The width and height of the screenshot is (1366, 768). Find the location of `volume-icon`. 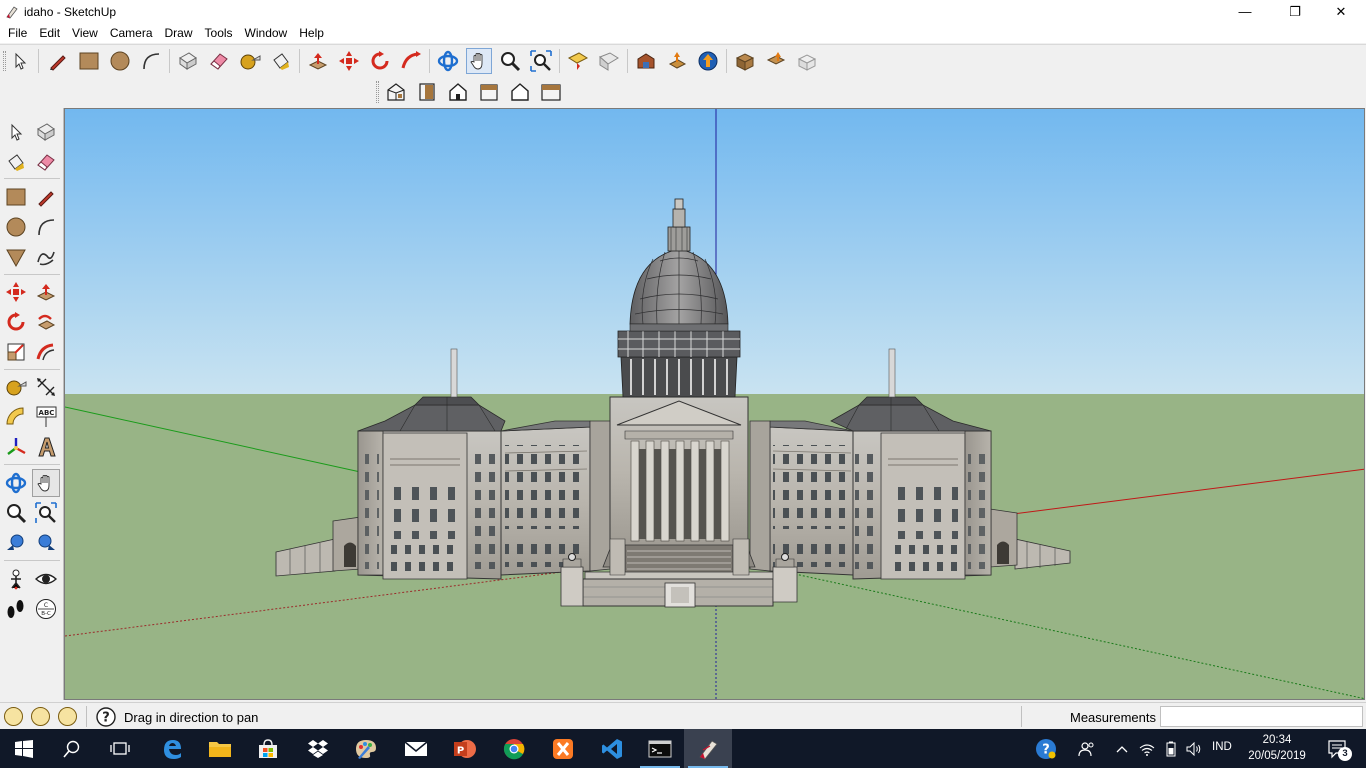

volume-icon is located at coordinates (1194, 748).